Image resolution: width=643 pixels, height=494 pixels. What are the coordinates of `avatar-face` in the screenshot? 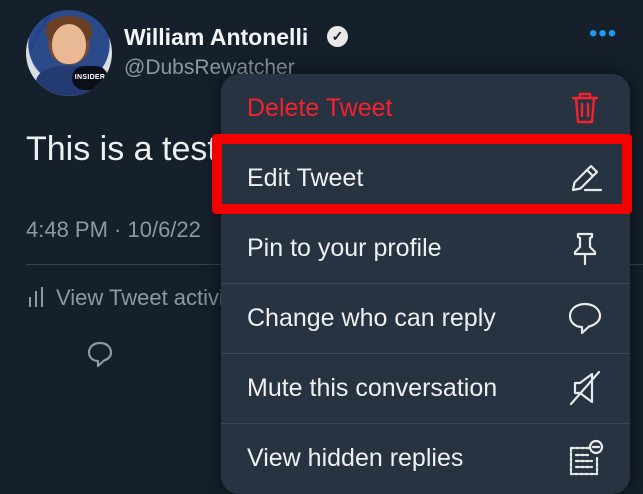 It's located at (69, 44).